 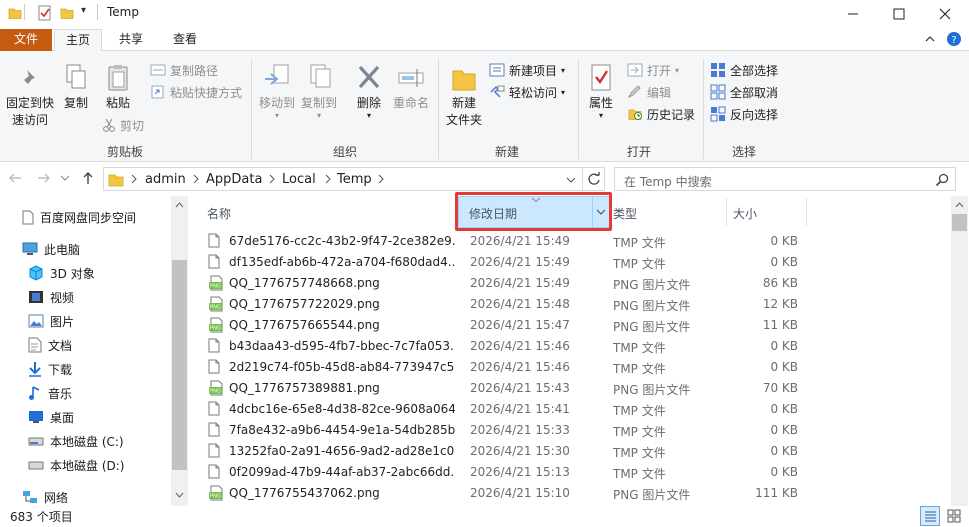 What do you see at coordinates (234, 179) in the screenshot?
I see `breadcrumb-appdata: AppData` at bounding box center [234, 179].